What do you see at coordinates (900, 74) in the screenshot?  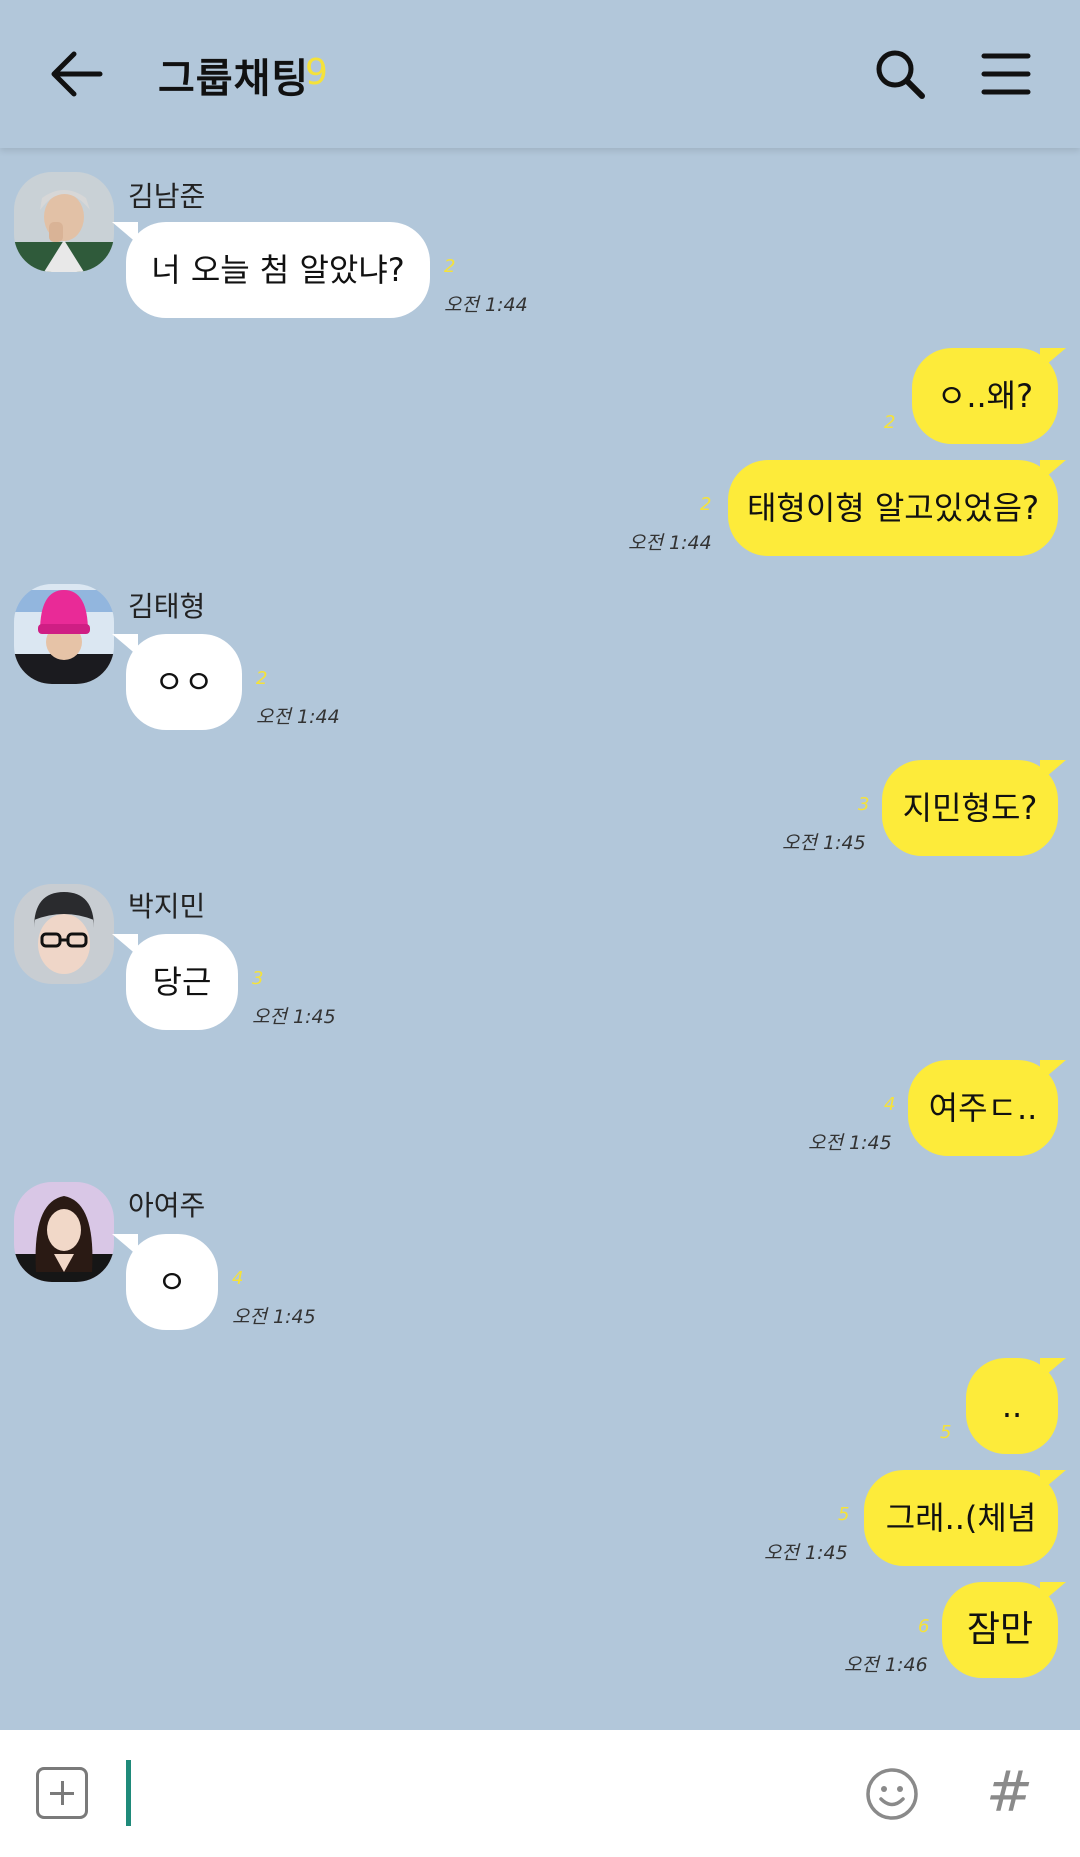 I see `search-icon` at bounding box center [900, 74].